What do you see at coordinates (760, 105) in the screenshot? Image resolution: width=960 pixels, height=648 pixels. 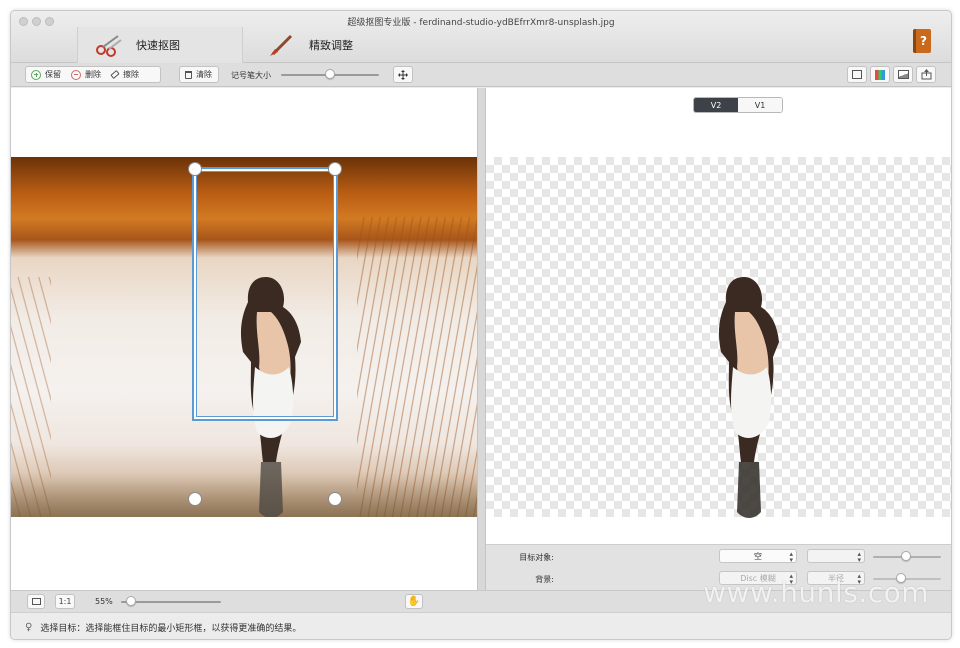 I see `version-v1-button: V1` at bounding box center [760, 105].